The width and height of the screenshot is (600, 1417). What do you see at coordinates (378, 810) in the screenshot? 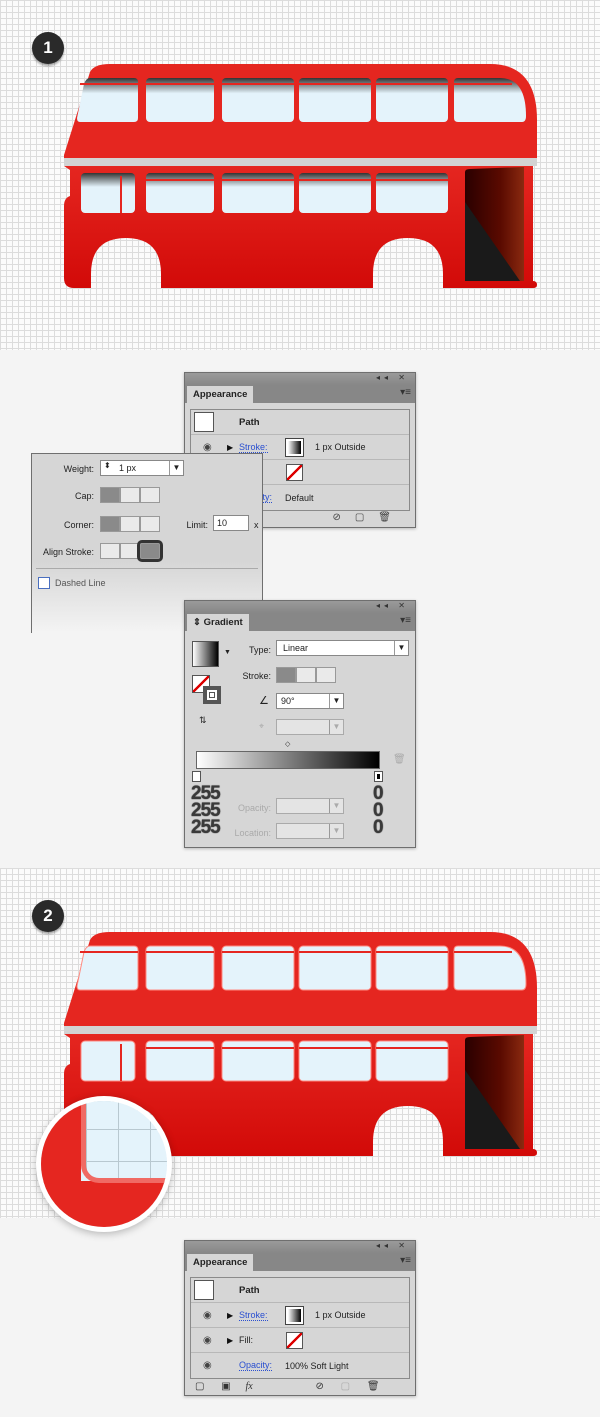
I see `right-stop-rgb: 000` at bounding box center [378, 810].